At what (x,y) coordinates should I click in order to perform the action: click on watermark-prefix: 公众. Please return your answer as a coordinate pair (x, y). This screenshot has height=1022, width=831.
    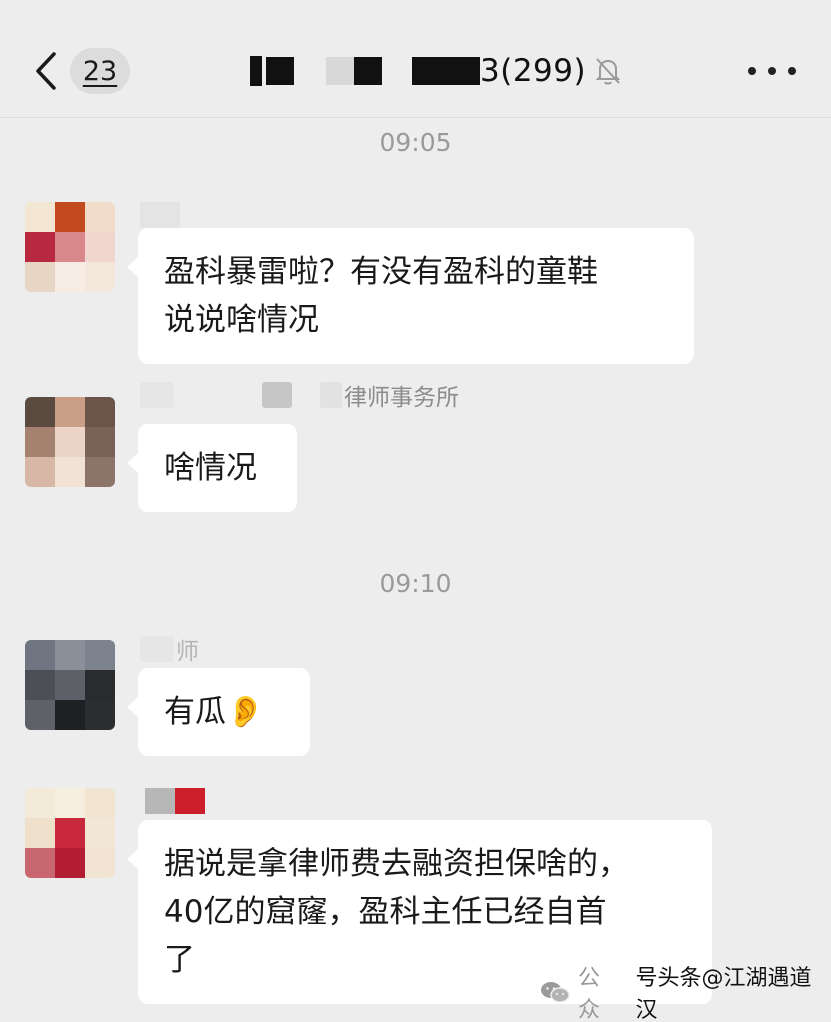
    Looking at the image, I should click on (589, 994).